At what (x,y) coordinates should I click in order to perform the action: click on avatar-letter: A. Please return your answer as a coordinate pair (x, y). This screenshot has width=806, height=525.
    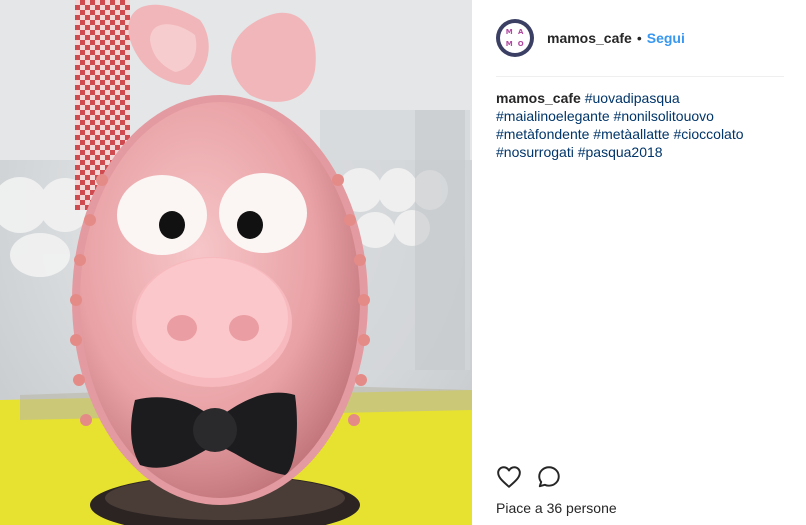
    Looking at the image, I should click on (521, 32).